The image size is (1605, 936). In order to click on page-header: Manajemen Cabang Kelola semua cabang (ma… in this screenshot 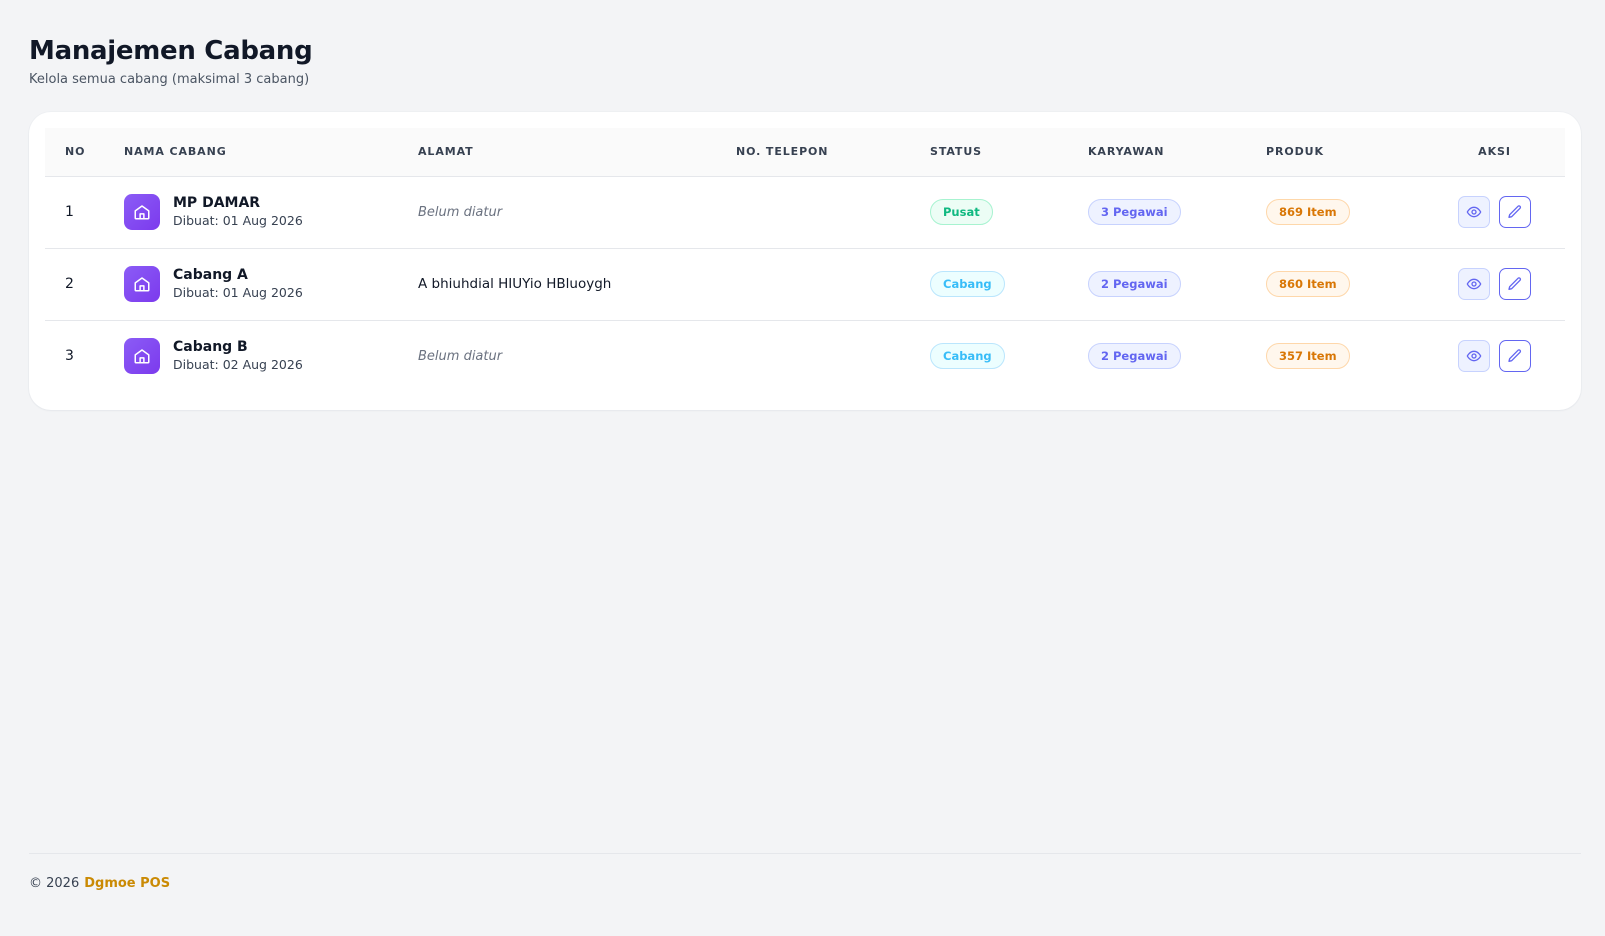, I will do `click(802, 44)`.